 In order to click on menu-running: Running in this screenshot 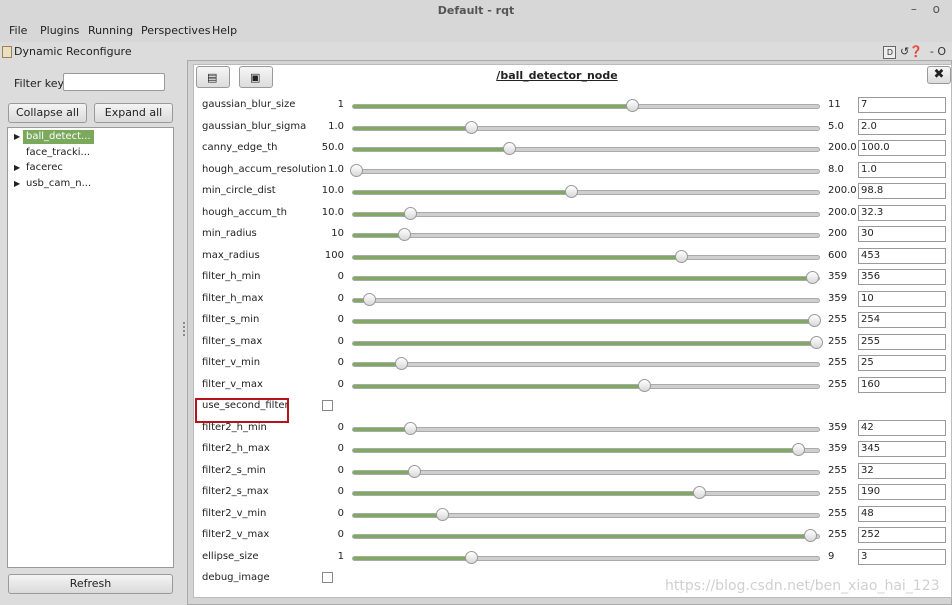, I will do `click(110, 30)`.